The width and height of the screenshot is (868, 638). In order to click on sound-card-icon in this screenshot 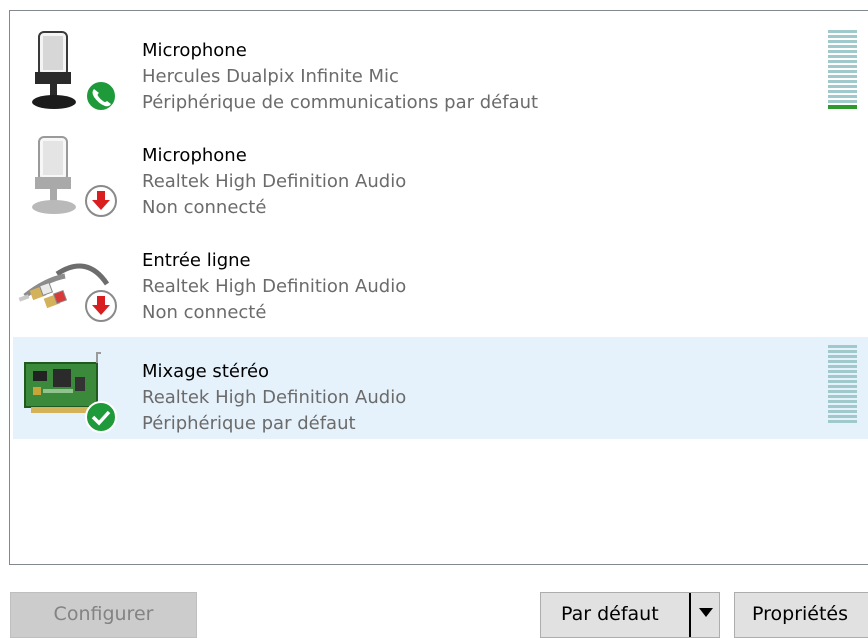, I will do `click(67, 392)`.